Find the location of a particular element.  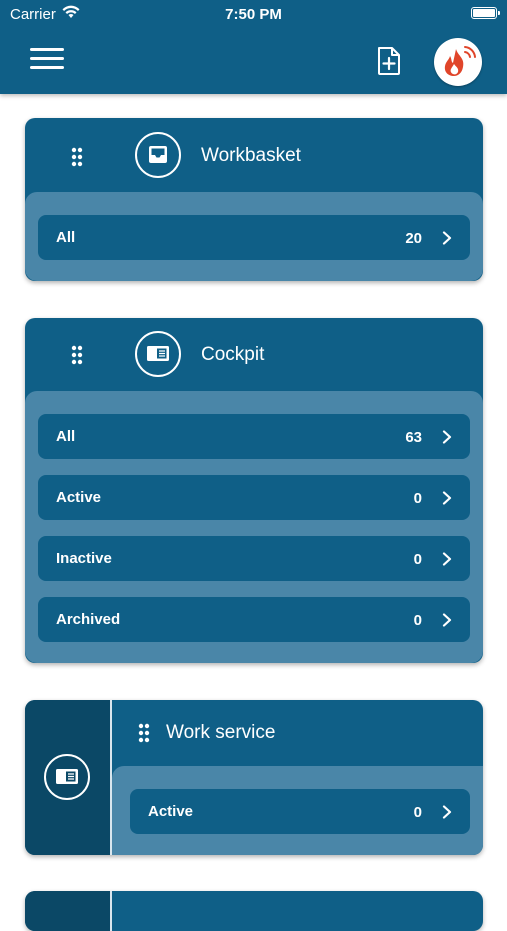

next-card-partial is located at coordinates (254, 911).